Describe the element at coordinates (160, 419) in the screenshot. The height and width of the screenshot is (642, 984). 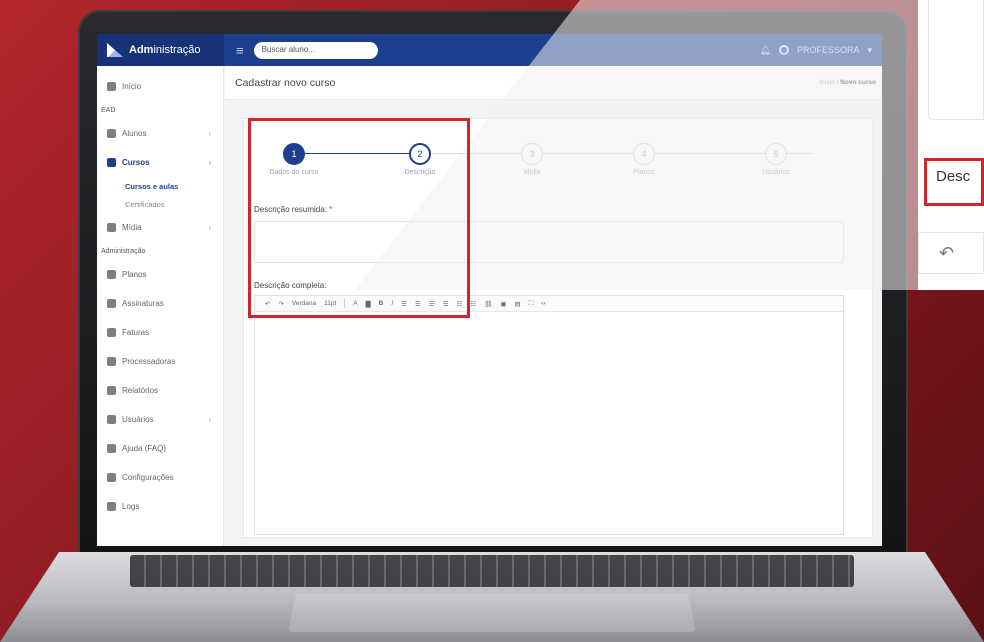
I see `sidebar-item: Usuários ›` at that location.